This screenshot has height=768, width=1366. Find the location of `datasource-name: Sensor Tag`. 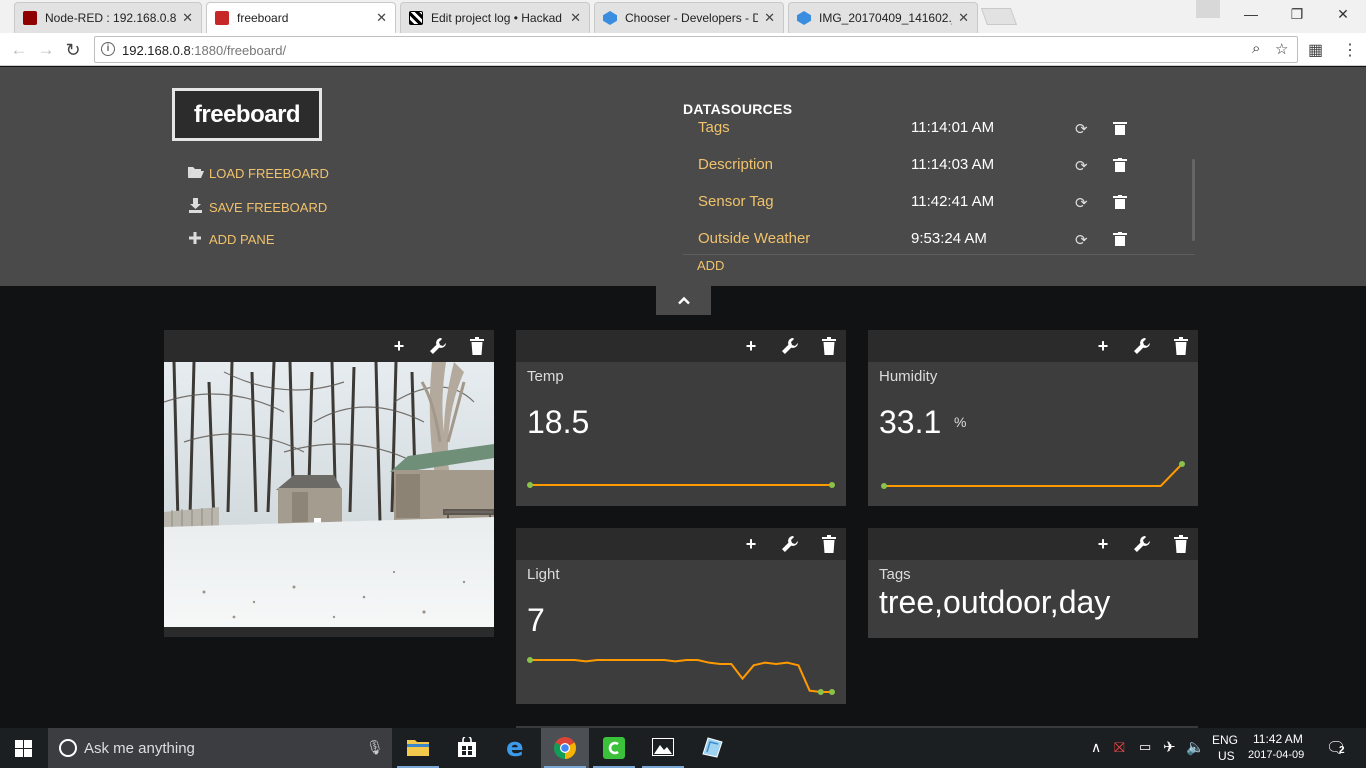

datasource-name: Sensor Tag is located at coordinates (736, 201).